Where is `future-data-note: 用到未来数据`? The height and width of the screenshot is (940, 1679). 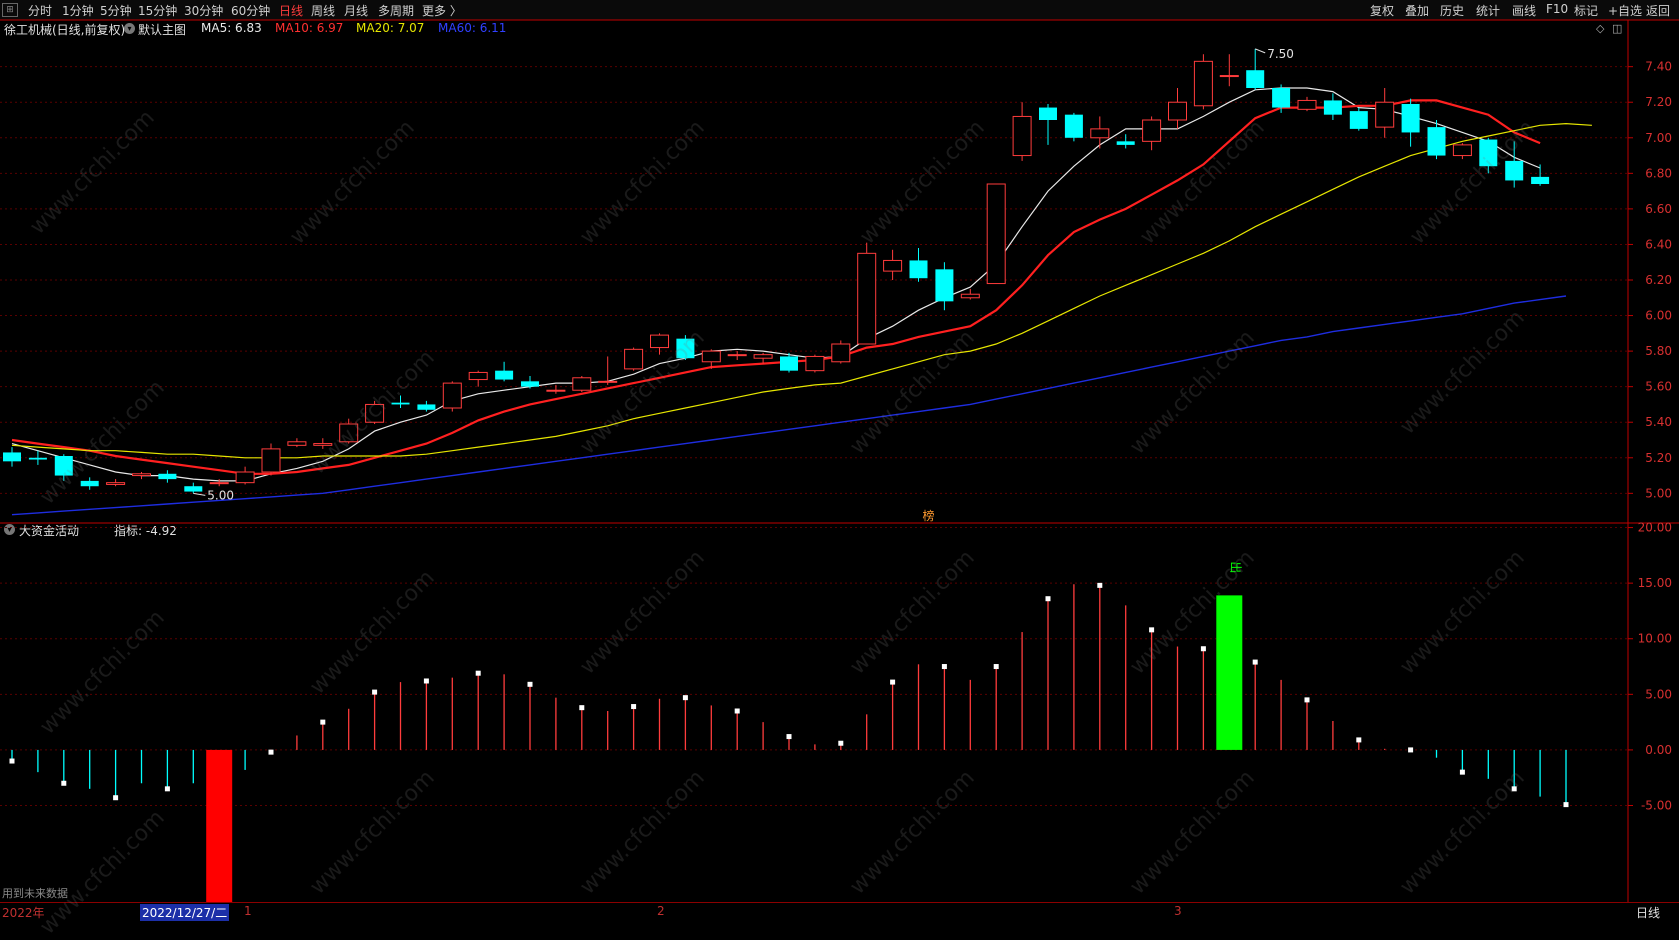 future-data-note: 用到未来数据 is located at coordinates (35, 893).